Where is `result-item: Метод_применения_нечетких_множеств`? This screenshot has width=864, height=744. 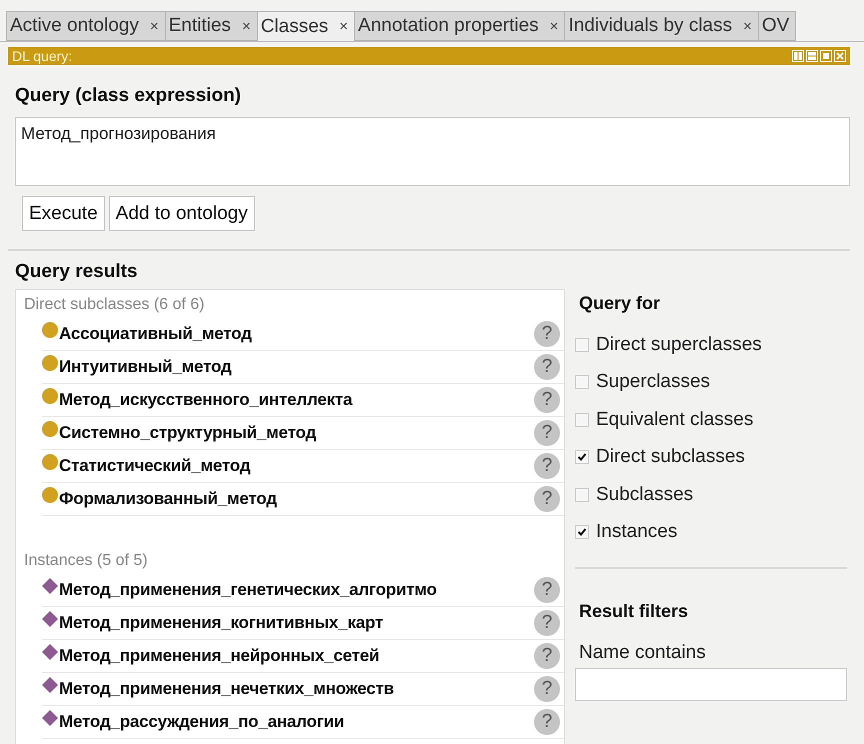
result-item: Метод_применения_нечетких_множеств is located at coordinates (226, 689).